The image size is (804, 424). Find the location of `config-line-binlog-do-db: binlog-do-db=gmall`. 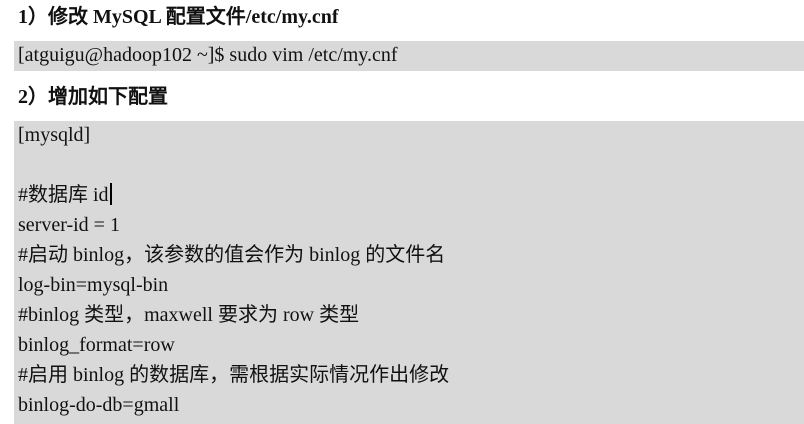

config-line-binlog-do-db: binlog-do-db=gmall is located at coordinates (99, 405).